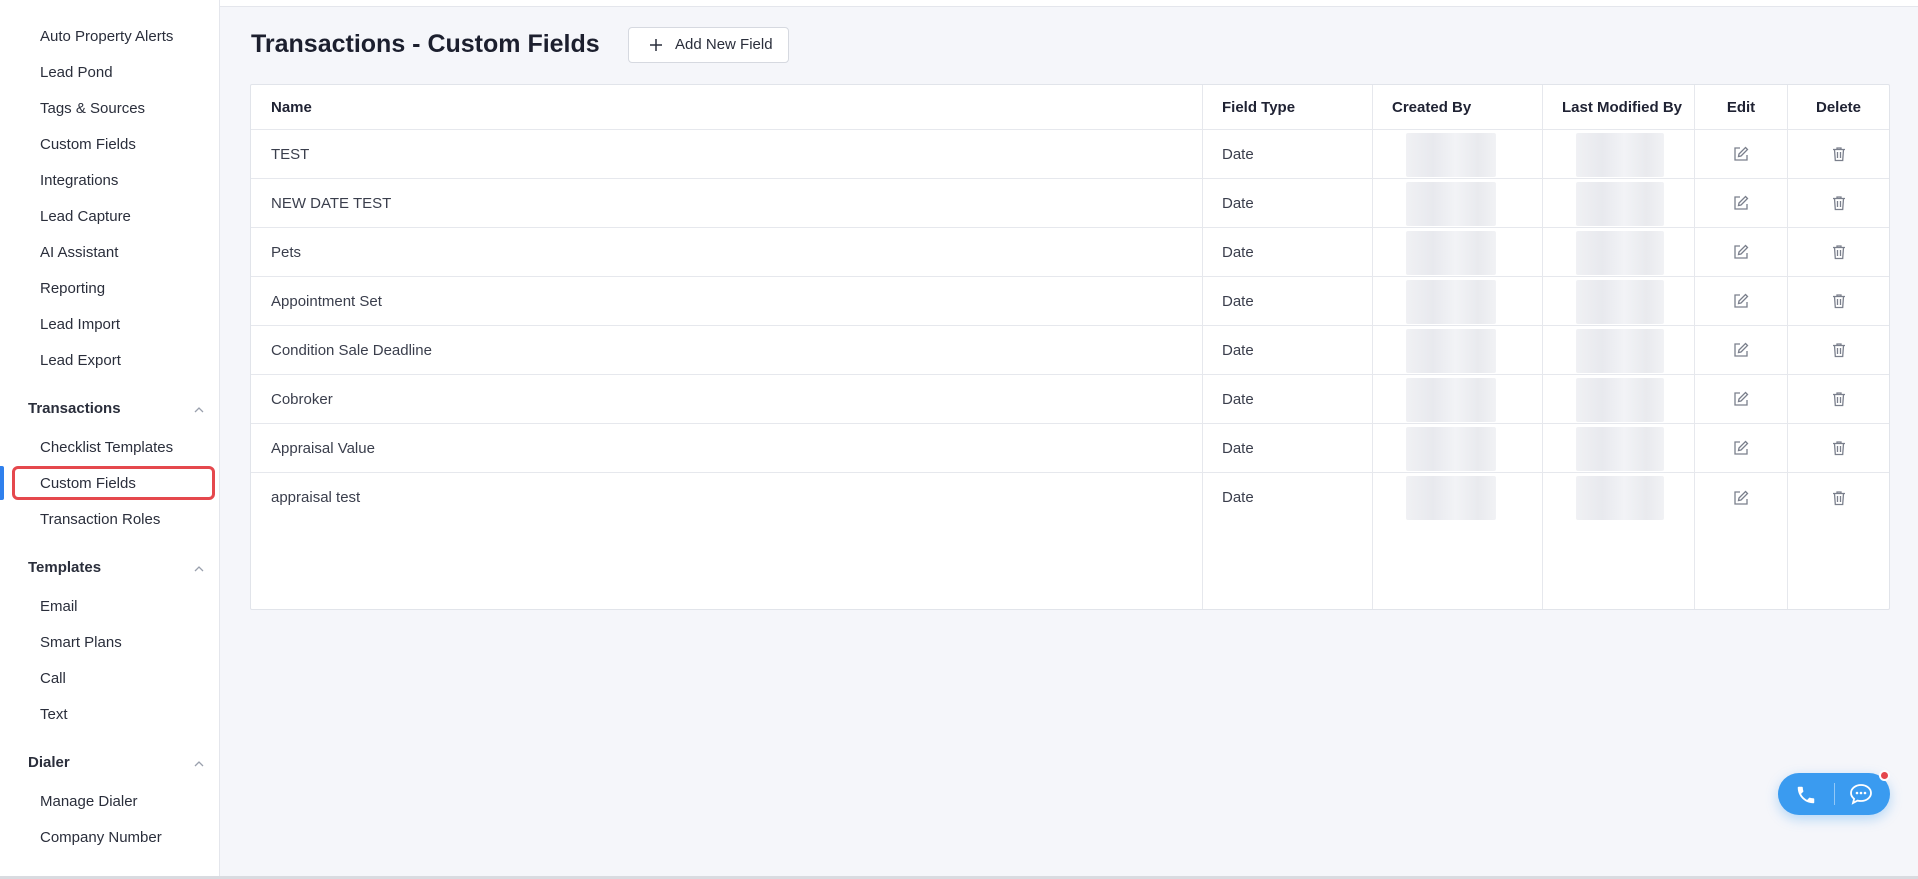  I want to click on table-row: TEST Date, so click(1070, 154).